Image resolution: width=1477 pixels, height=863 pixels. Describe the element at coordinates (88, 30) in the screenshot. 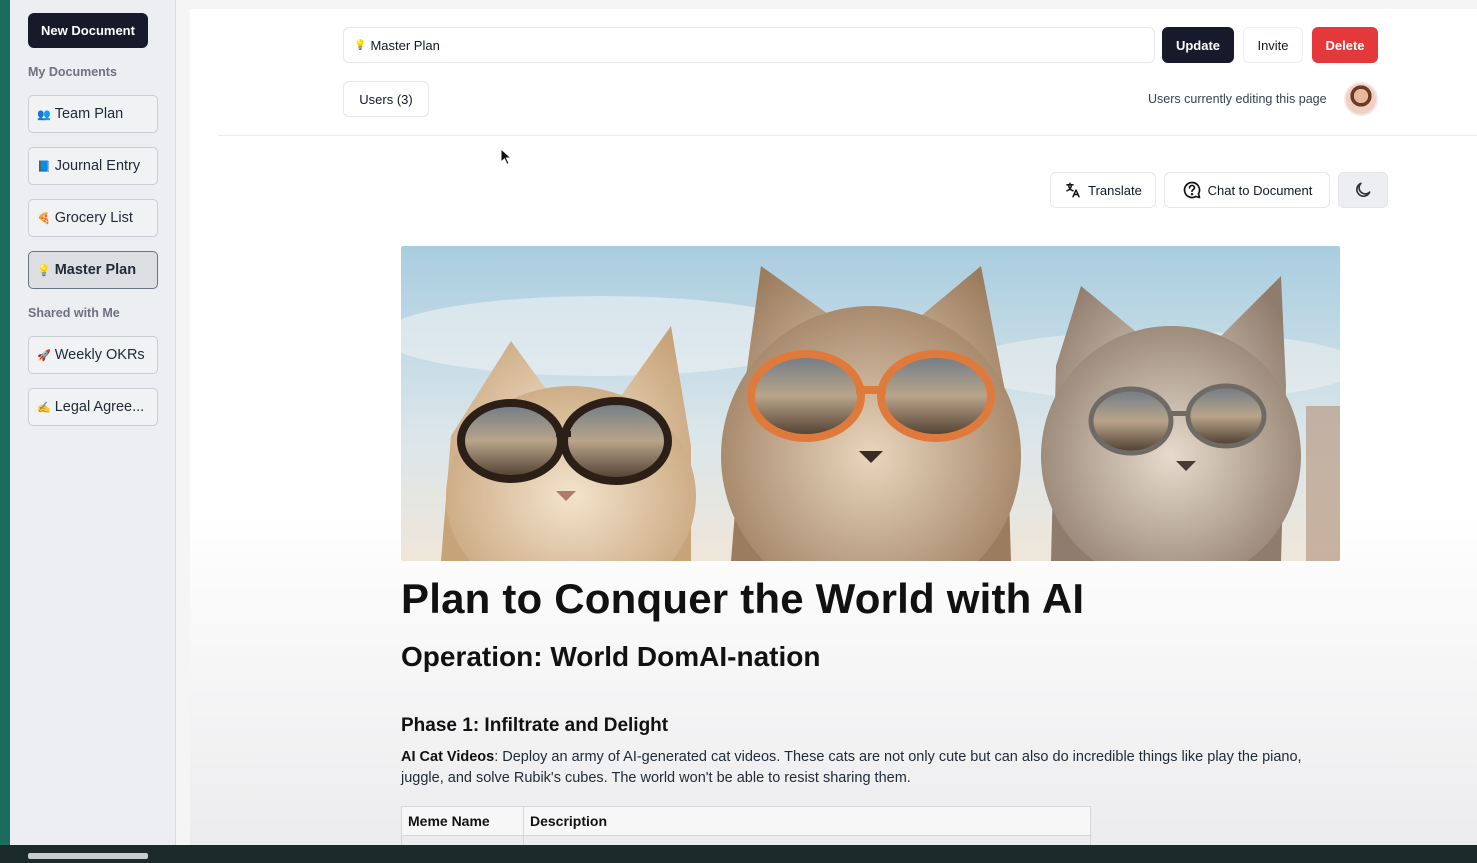

I see `new-document-button: New Document` at that location.